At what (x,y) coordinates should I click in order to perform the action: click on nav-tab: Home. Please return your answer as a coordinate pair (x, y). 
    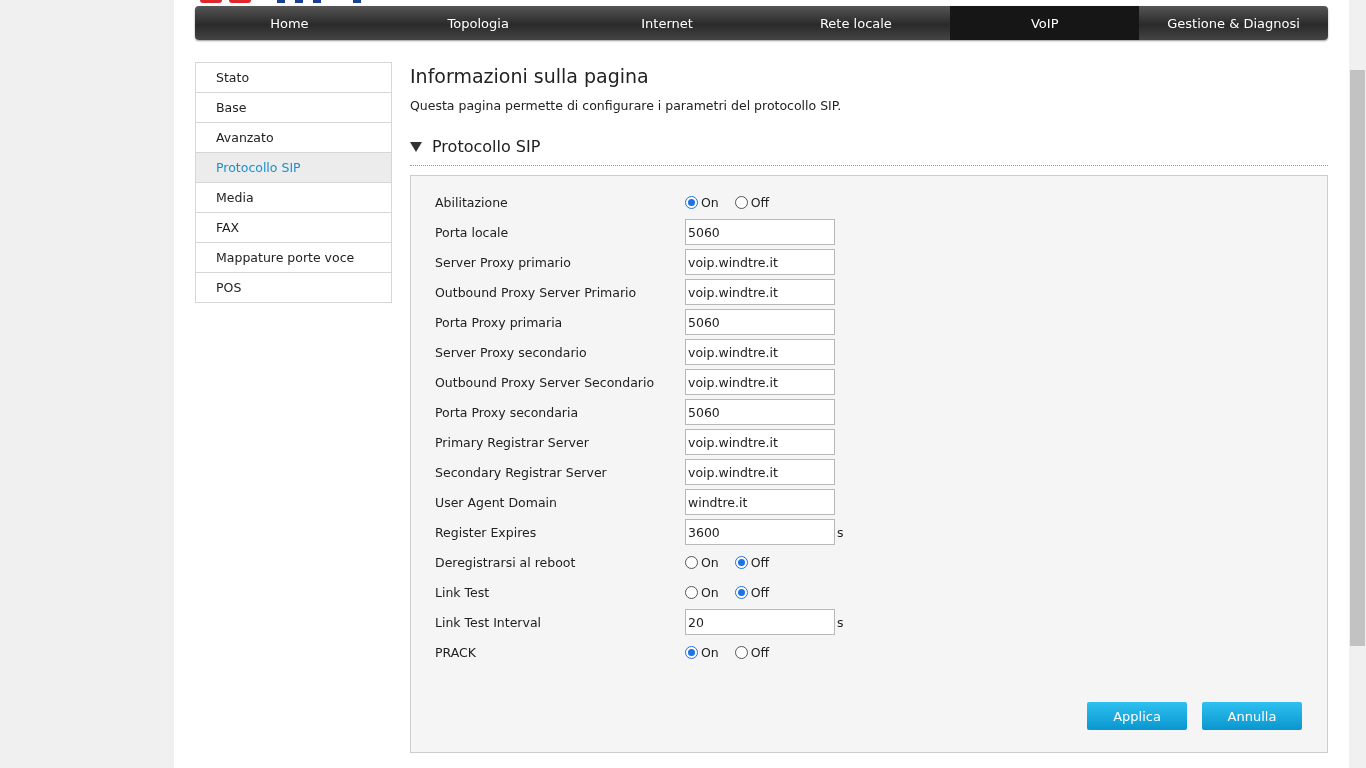
    Looking at the image, I should click on (289, 23).